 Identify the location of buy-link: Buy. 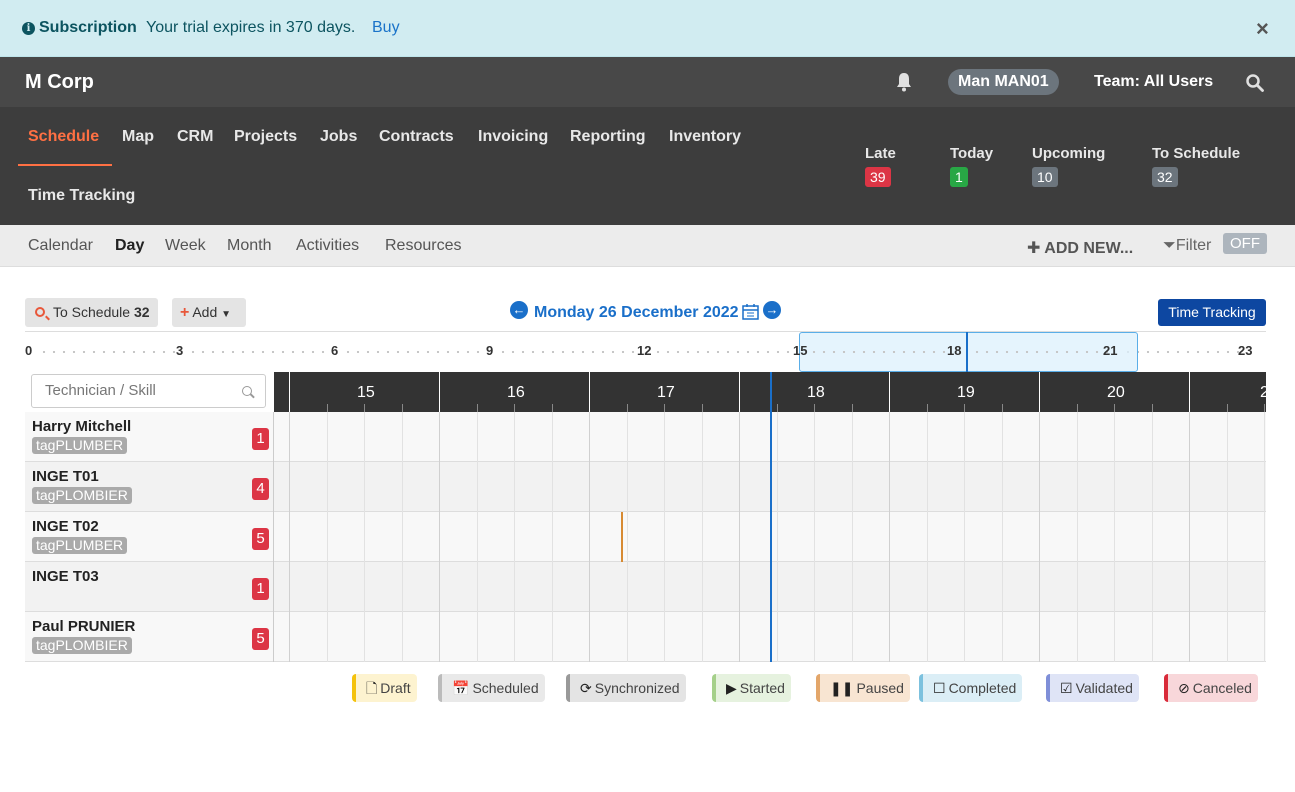
(386, 28).